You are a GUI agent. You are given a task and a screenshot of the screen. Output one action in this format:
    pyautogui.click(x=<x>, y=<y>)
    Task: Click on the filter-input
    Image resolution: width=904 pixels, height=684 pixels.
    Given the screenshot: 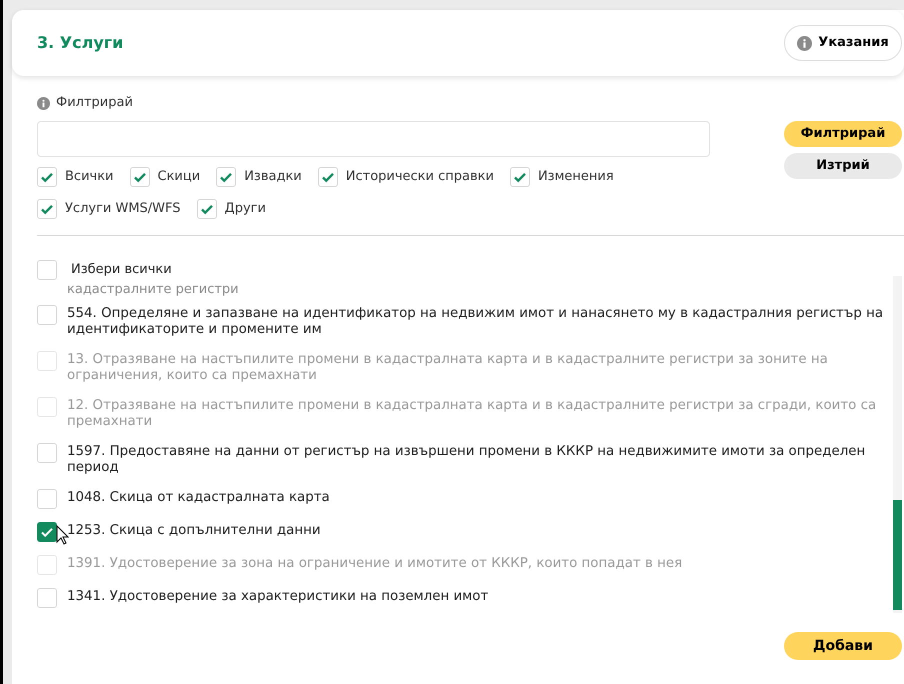 What is the action you would take?
    pyautogui.click(x=373, y=139)
    